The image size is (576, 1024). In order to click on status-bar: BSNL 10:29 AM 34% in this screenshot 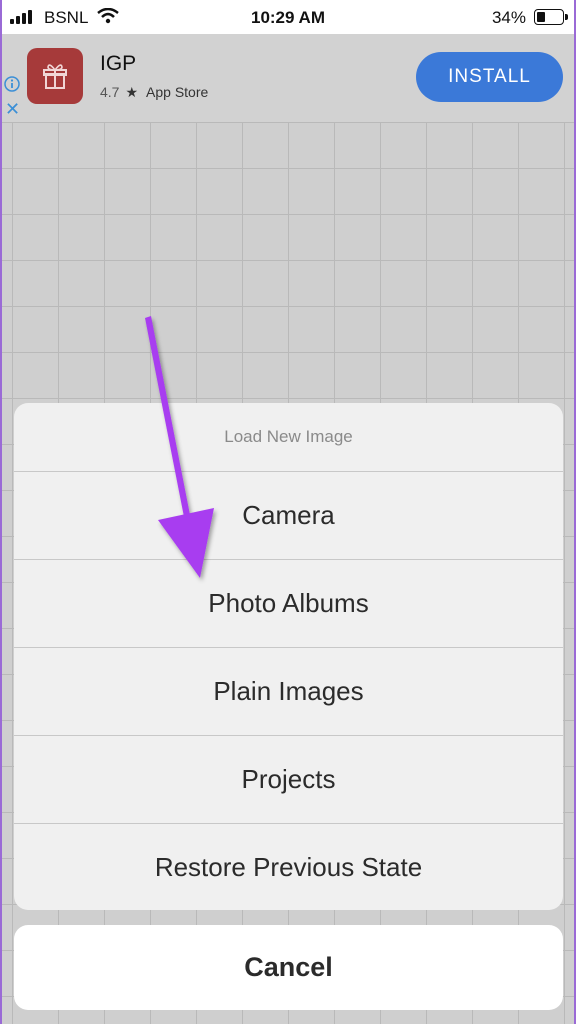, I will do `click(288, 17)`.